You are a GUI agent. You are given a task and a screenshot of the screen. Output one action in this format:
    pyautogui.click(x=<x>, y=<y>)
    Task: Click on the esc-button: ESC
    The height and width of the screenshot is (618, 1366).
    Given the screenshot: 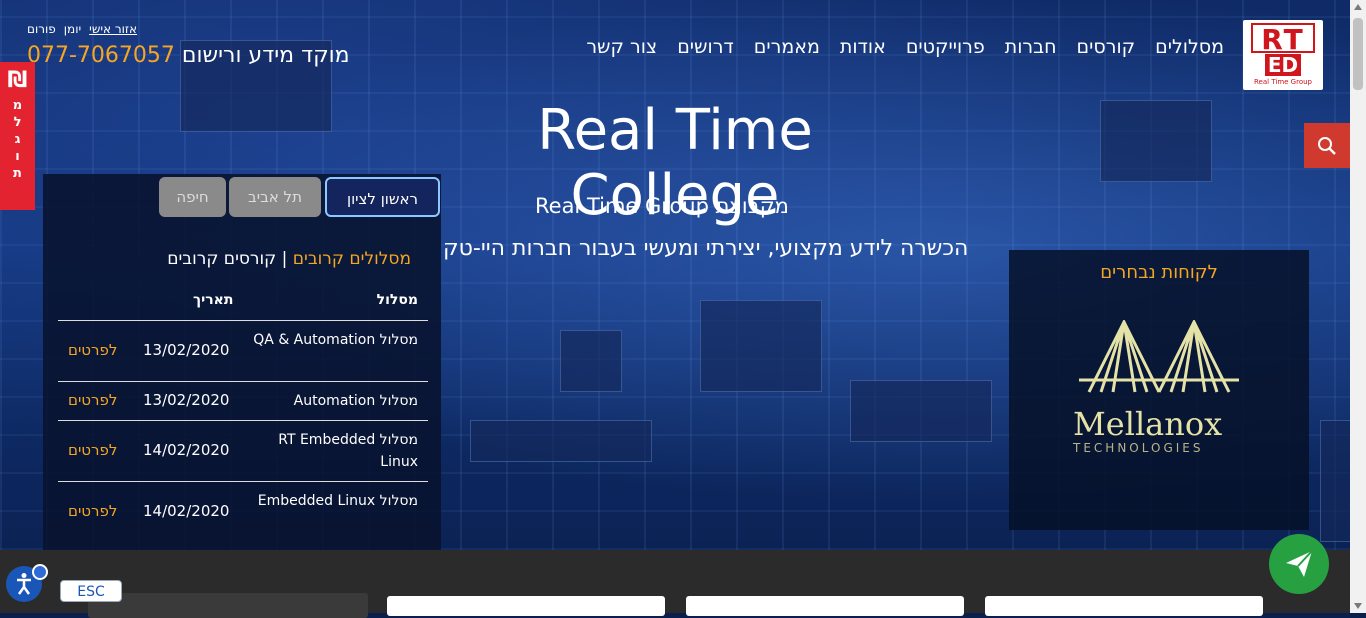 What is the action you would take?
    pyautogui.click(x=91, y=591)
    